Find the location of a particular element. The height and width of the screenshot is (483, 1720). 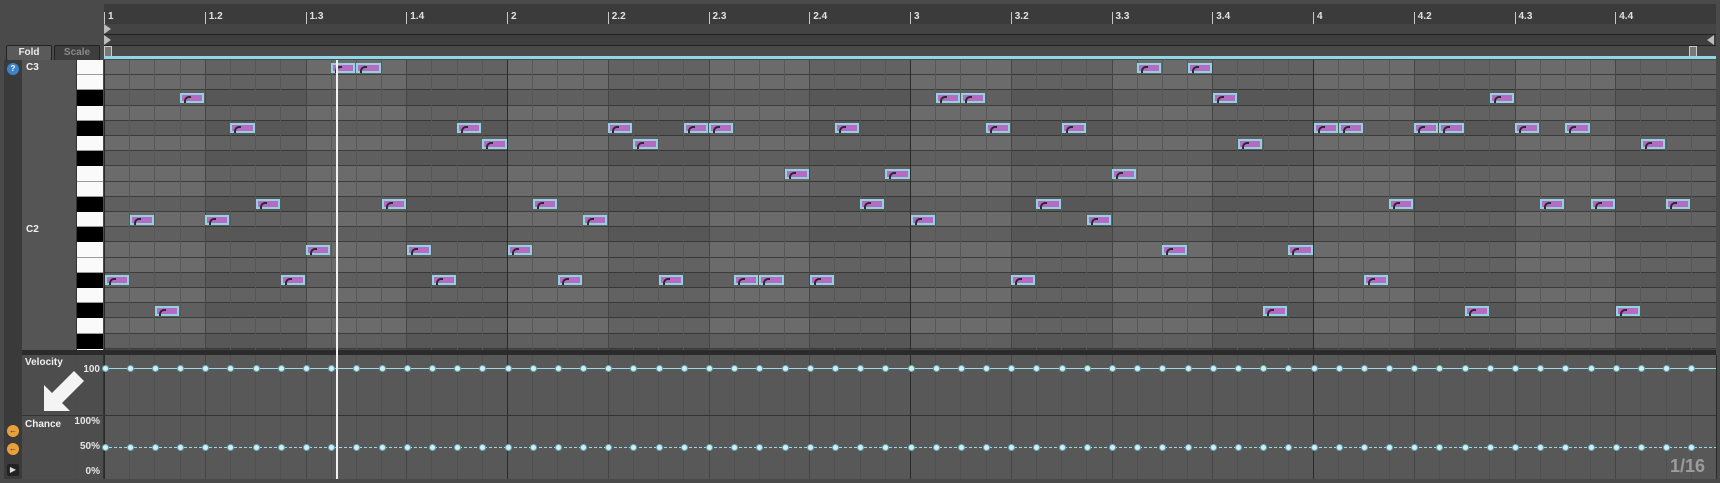

scale-button: Scale is located at coordinates (77, 53).